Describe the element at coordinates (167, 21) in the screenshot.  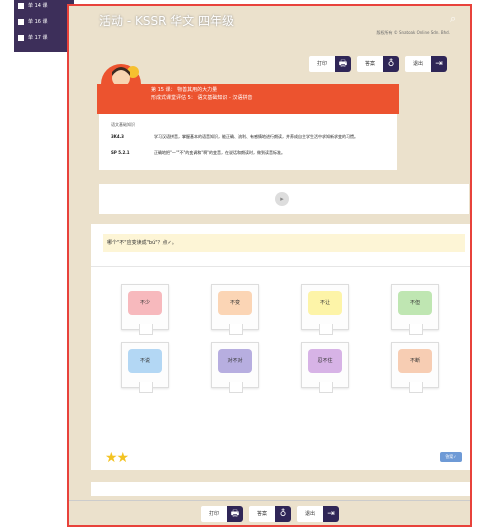
I see `page-title: 活动 - KSSR 华文 四年级` at that location.